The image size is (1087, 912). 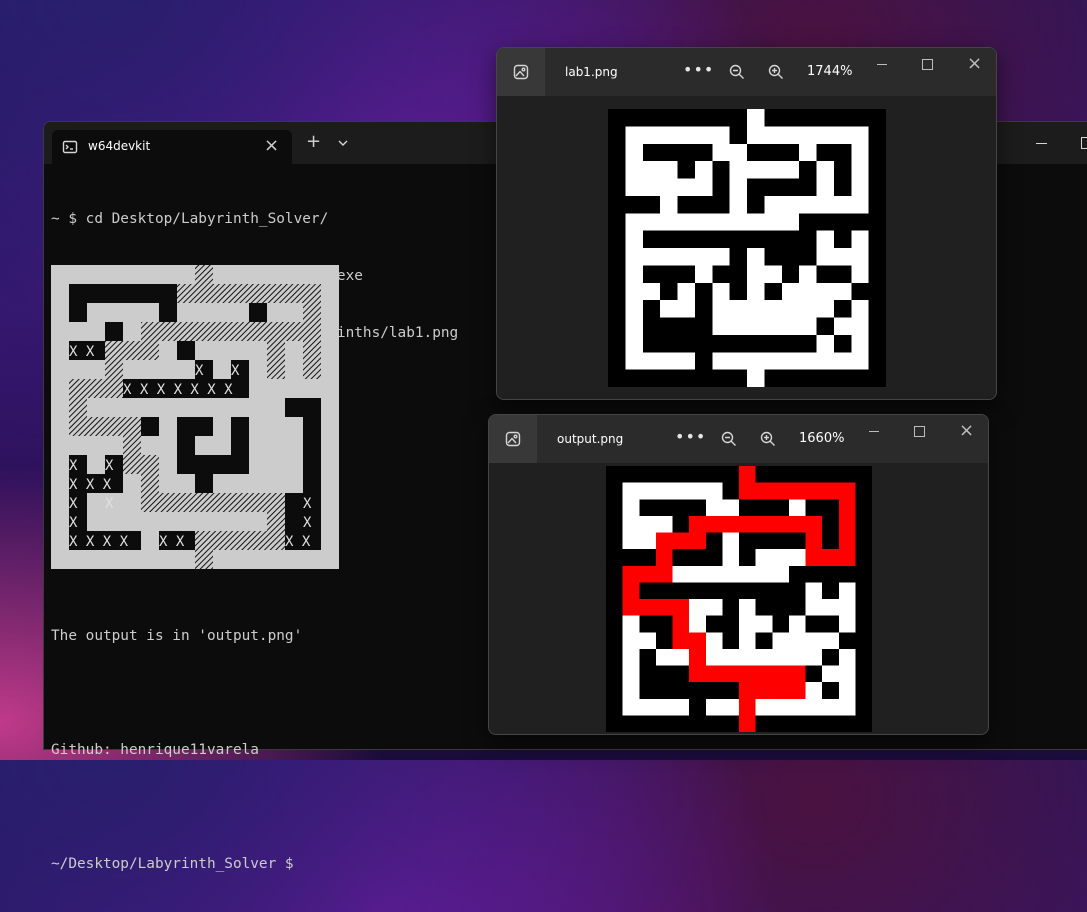 I want to click on maze-image, so click(x=747, y=248).